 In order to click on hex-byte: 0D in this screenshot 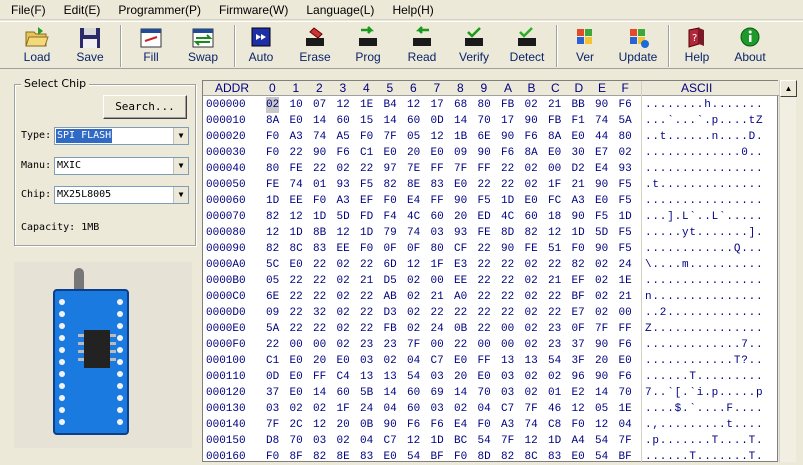, I will do `click(272, 377)`.